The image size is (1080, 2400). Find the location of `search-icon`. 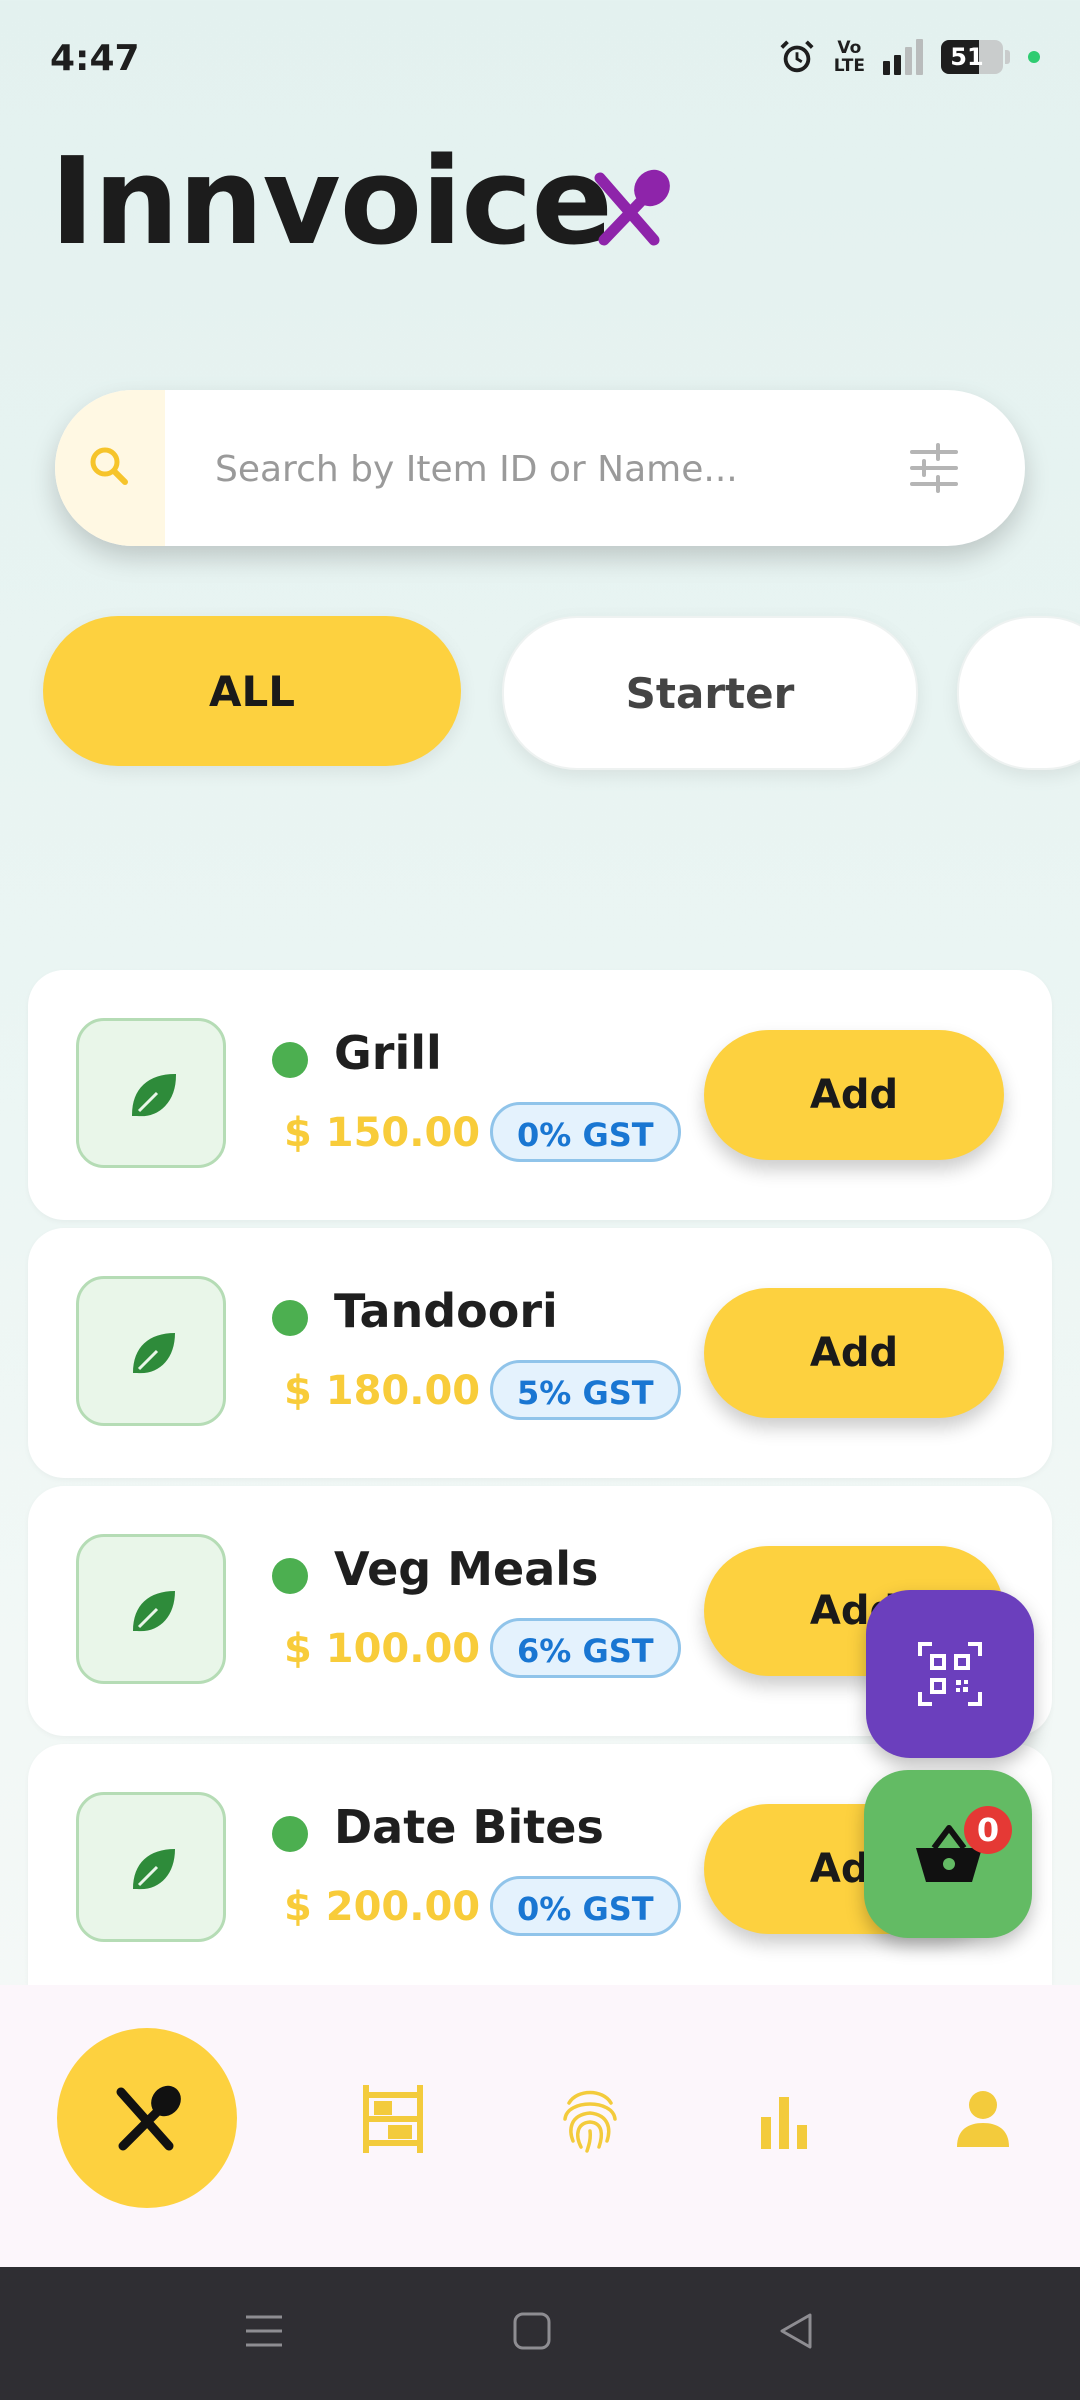

search-icon is located at coordinates (109, 466).